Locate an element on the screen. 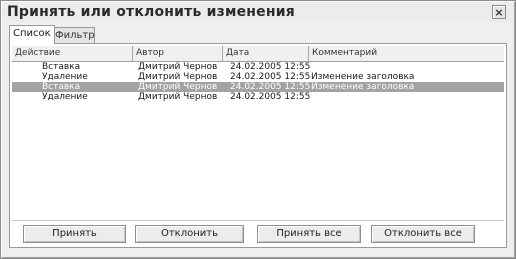  grid-header: Действие Автор Дата Комментарий is located at coordinates (258, 54).